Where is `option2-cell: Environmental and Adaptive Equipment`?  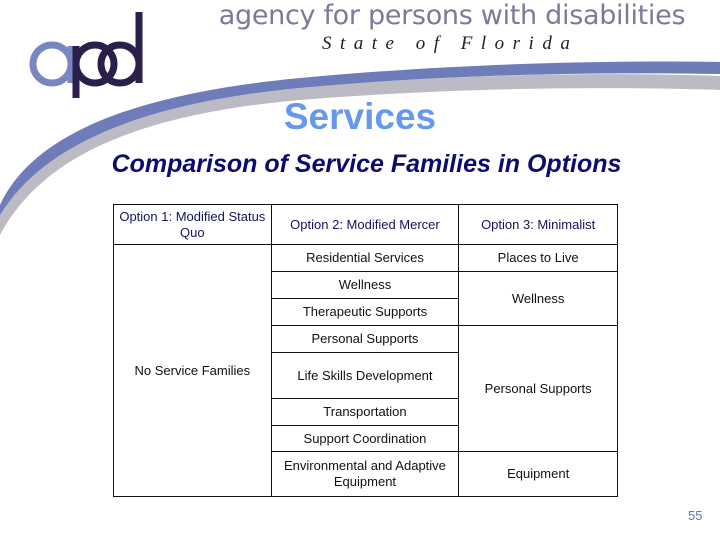 option2-cell: Environmental and Adaptive Equipment is located at coordinates (365, 474).